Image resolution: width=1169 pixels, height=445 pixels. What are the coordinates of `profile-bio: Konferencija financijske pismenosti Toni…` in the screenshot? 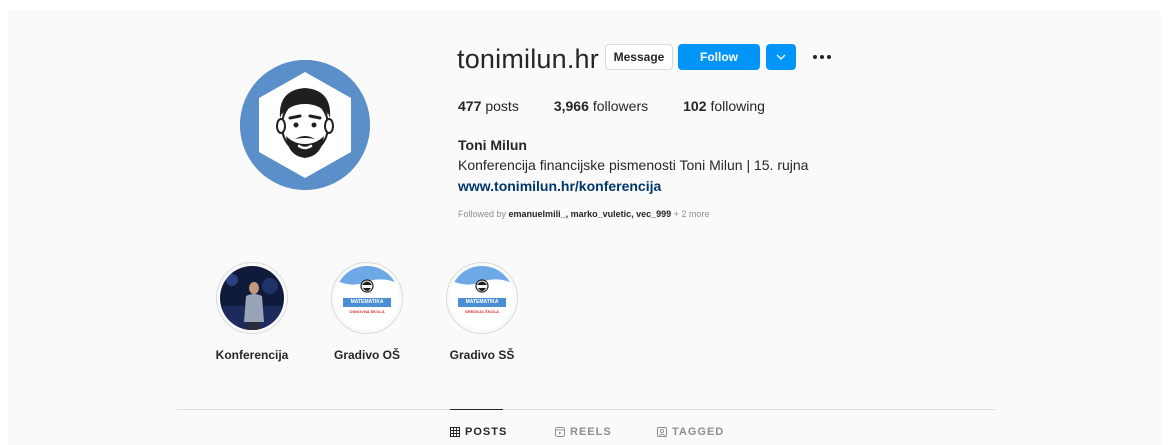 It's located at (633, 165).